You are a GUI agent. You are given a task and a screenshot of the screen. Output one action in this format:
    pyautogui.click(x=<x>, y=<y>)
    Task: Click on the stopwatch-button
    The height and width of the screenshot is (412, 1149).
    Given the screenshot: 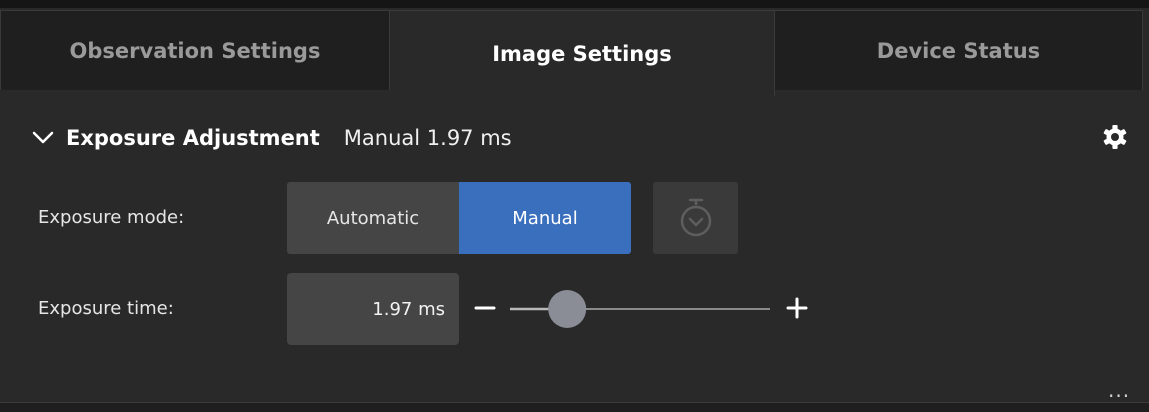 What is the action you would take?
    pyautogui.click(x=695, y=218)
    